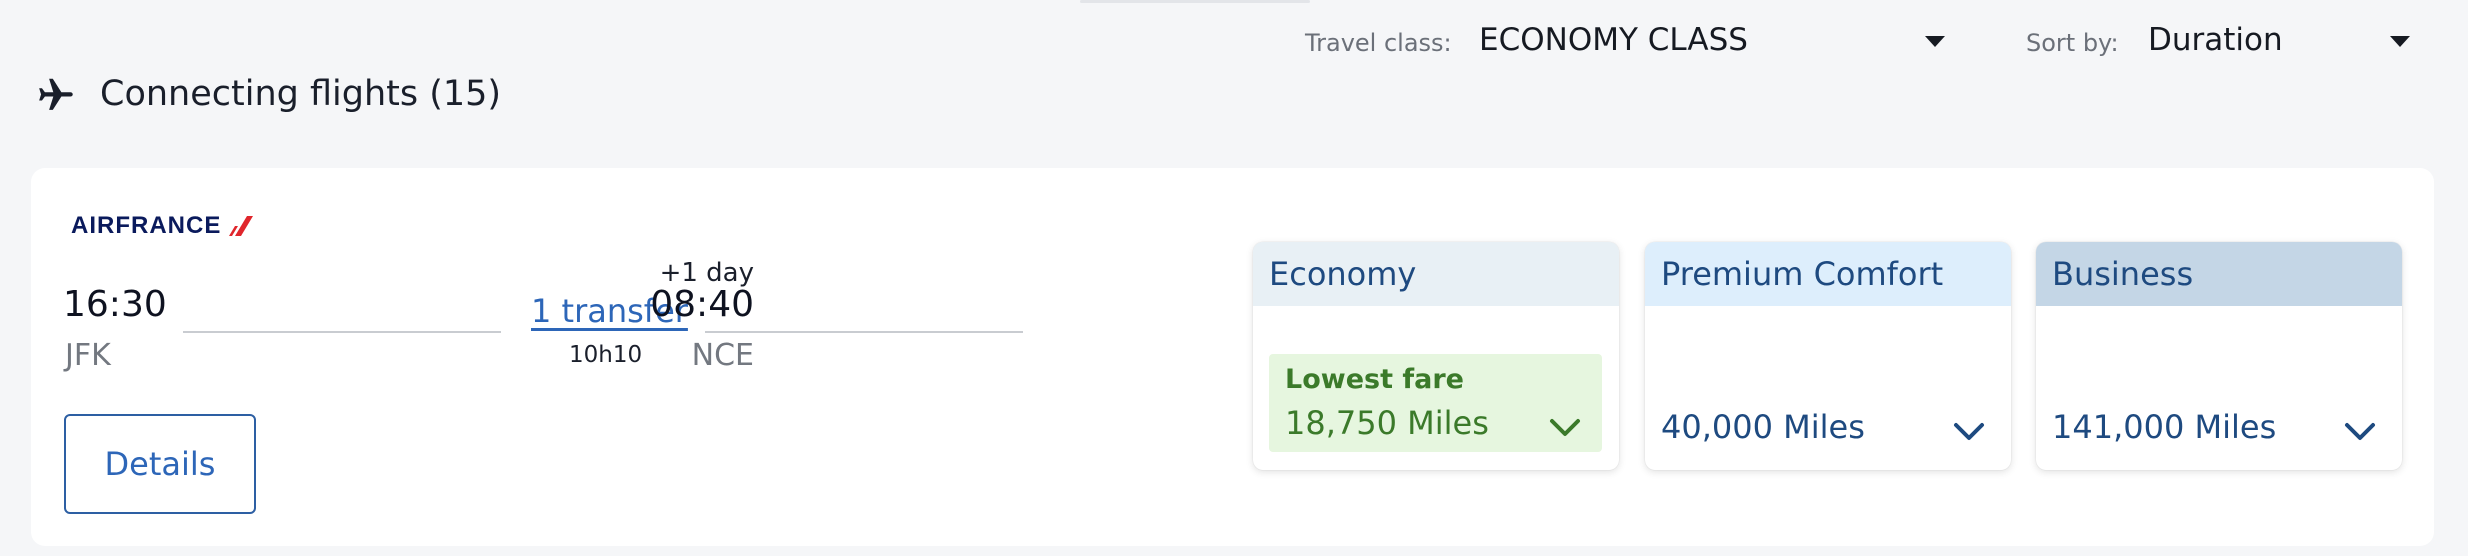 This screenshot has width=2468, height=556. I want to click on fare-cabin-premium-comfort: Premium Comfort, so click(1828, 274).